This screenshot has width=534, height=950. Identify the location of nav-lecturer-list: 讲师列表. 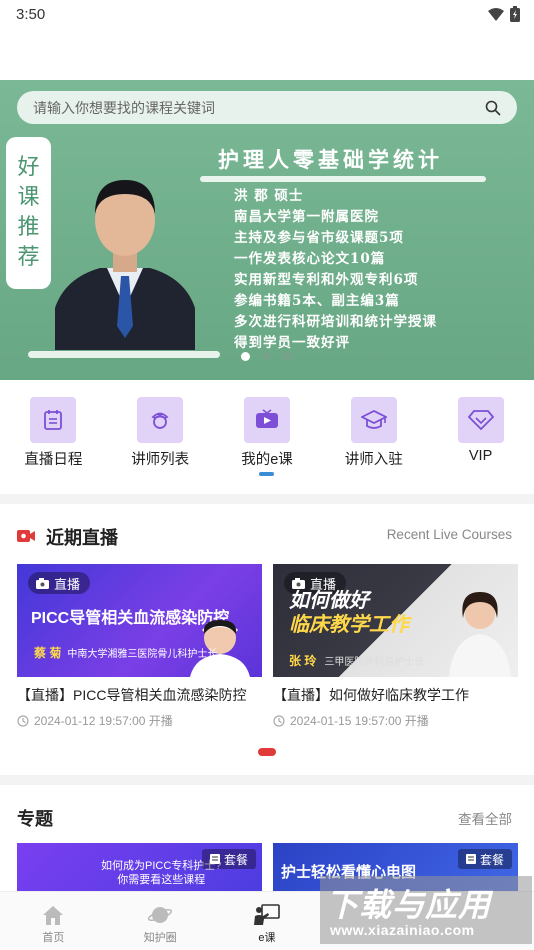
(160, 435).